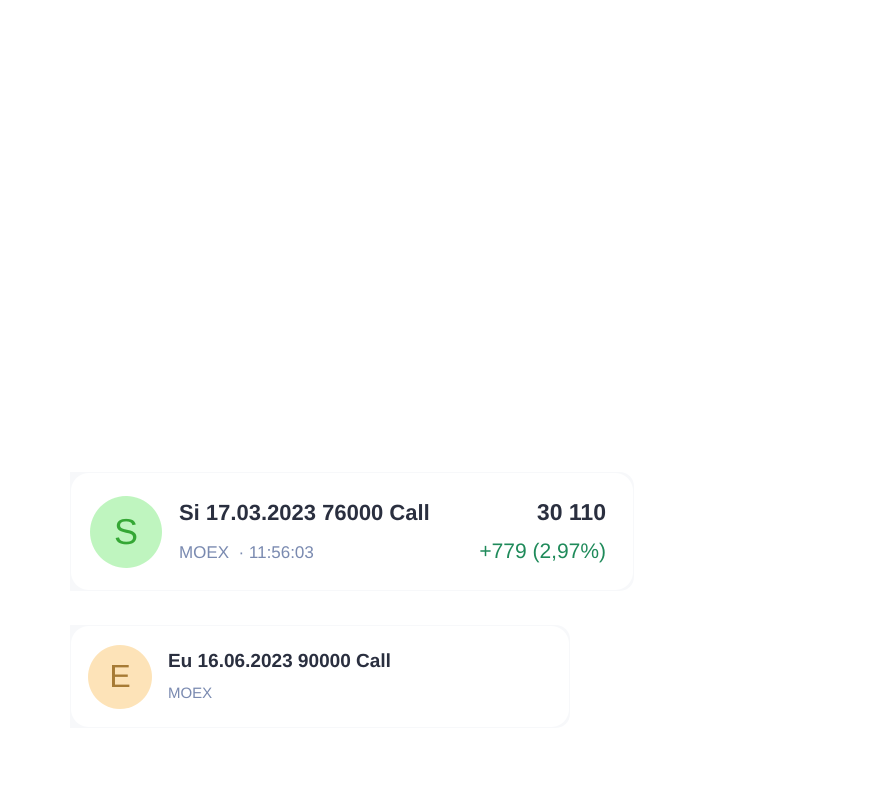  Describe the element at coordinates (246, 553) in the screenshot. I see `exchange-time: MOEX · 11:56:03` at that location.